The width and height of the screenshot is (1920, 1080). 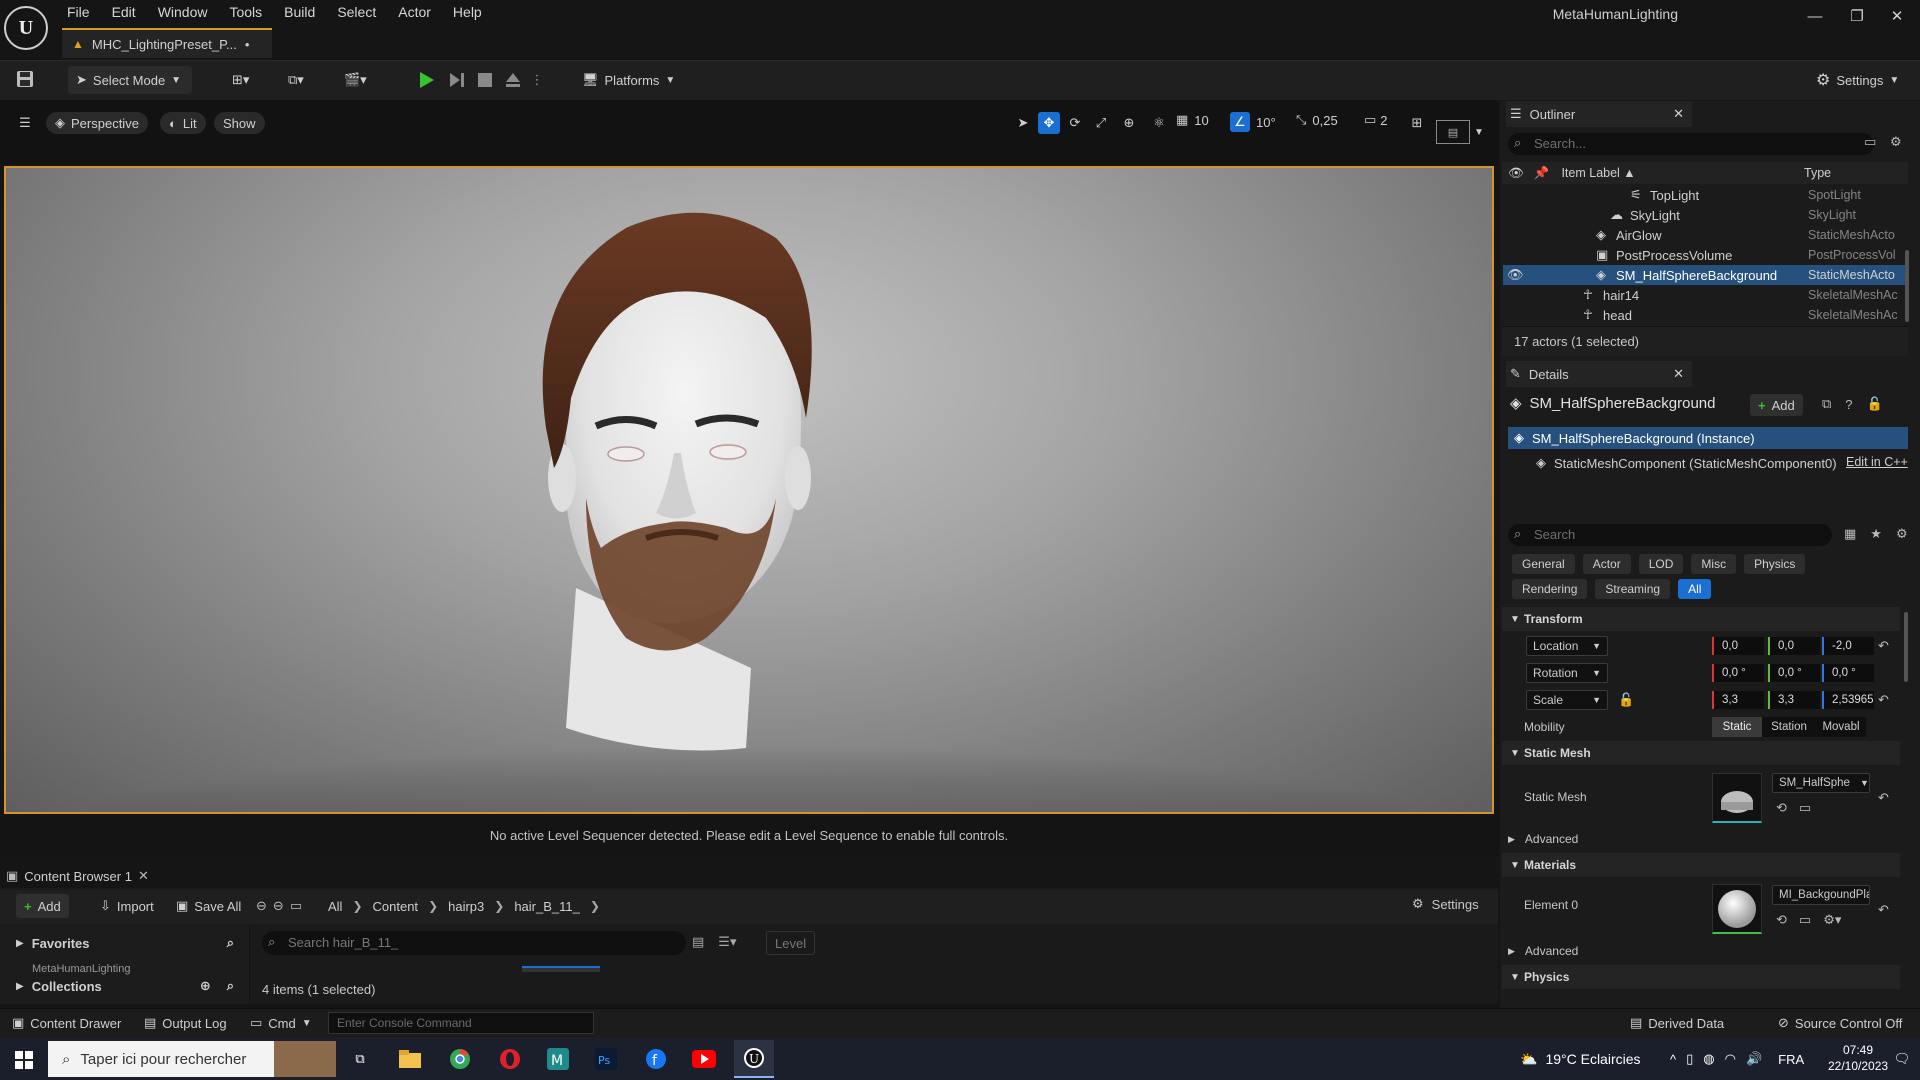 I want to click on location-dropdown: Location ▼, so click(x=1567, y=646).